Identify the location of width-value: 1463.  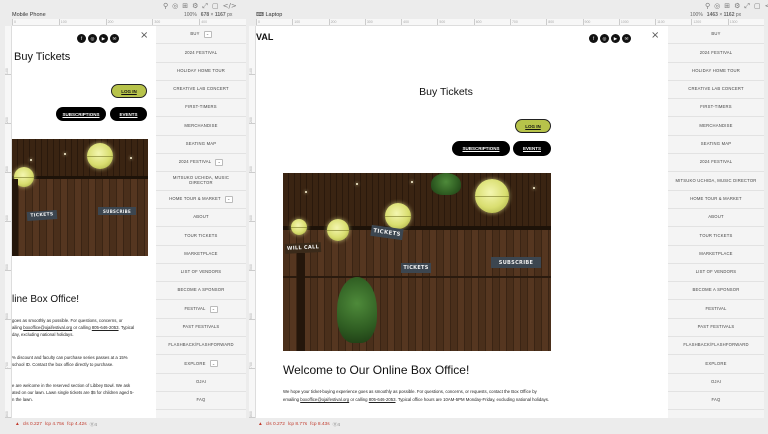
(712, 15).